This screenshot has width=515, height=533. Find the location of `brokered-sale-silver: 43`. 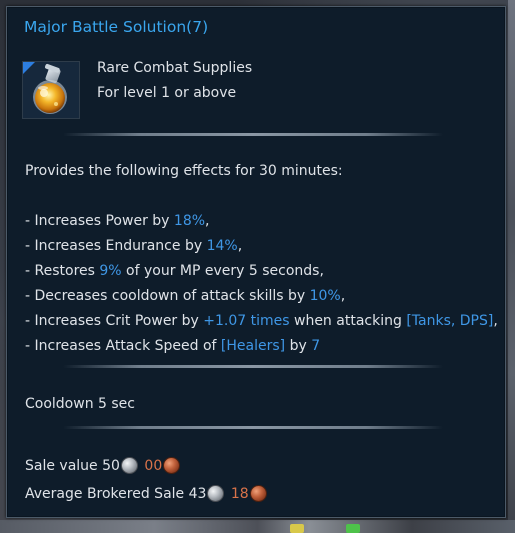

brokered-sale-silver: 43 is located at coordinates (197, 494).